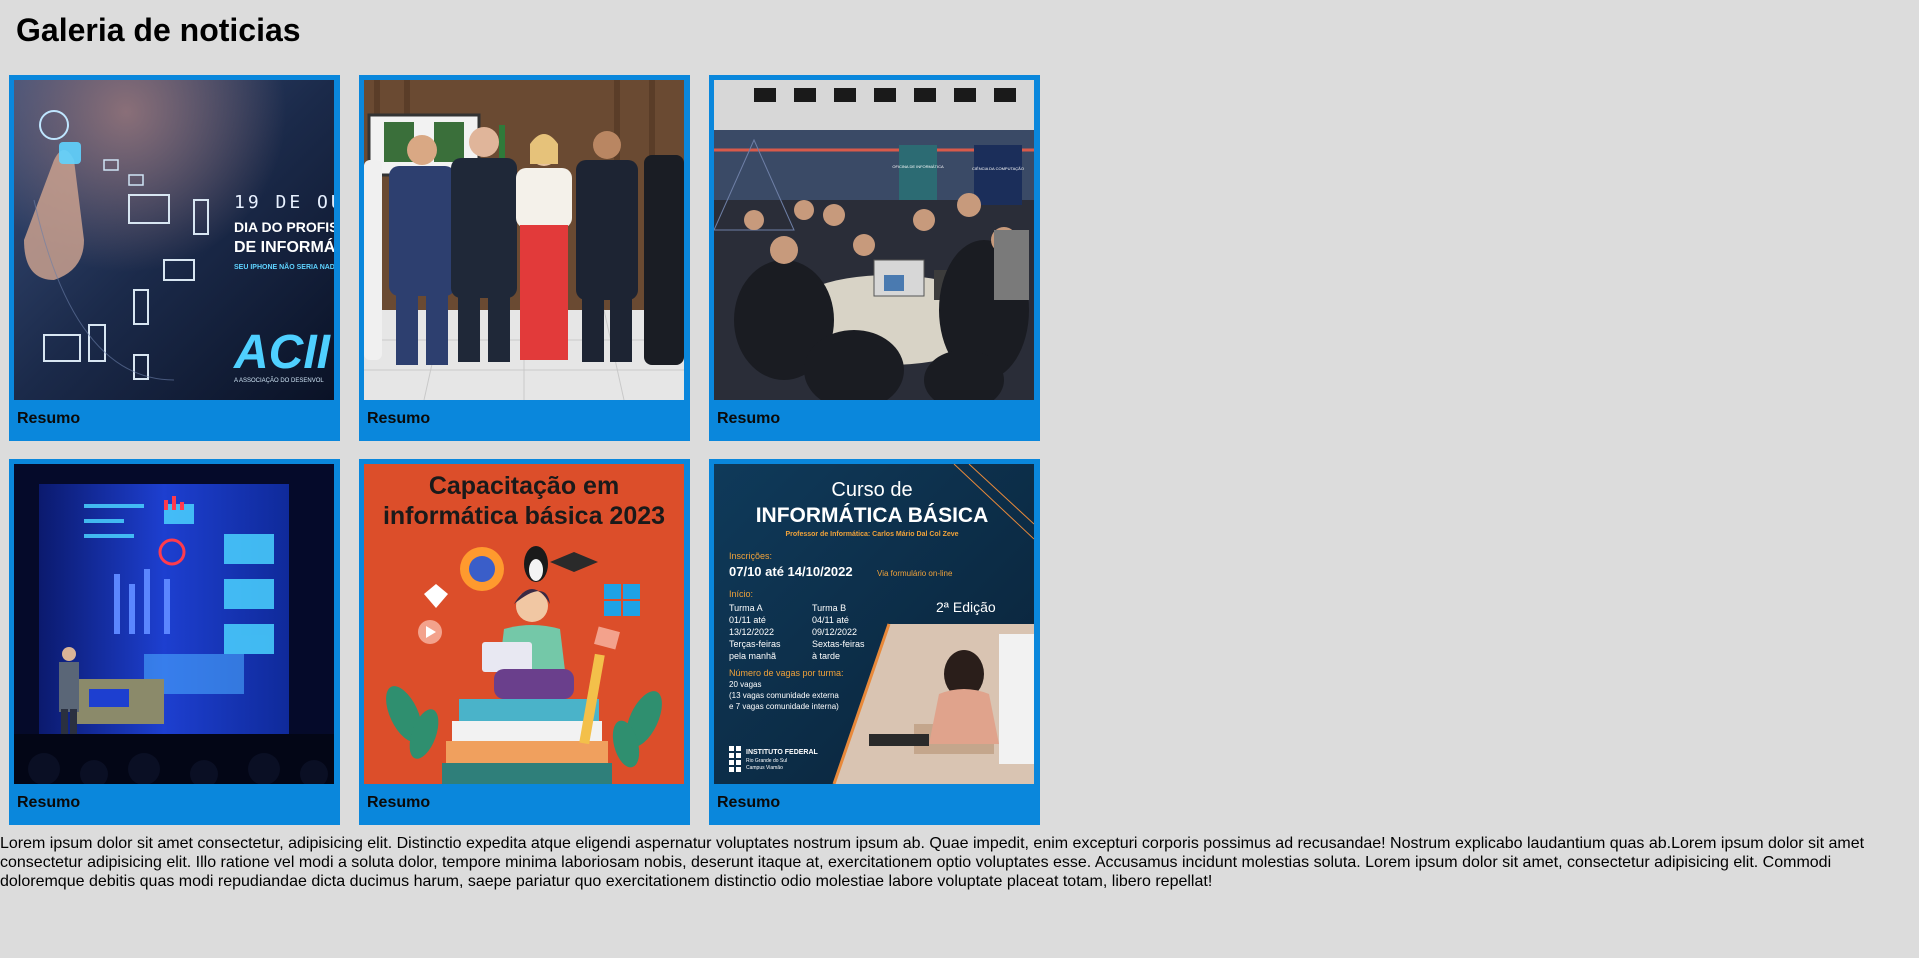  Describe the element at coordinates (998, 168) in the screenshot. I see `image-caption: CIÊNCIA DA COMPUTAÇÃO` at that location.